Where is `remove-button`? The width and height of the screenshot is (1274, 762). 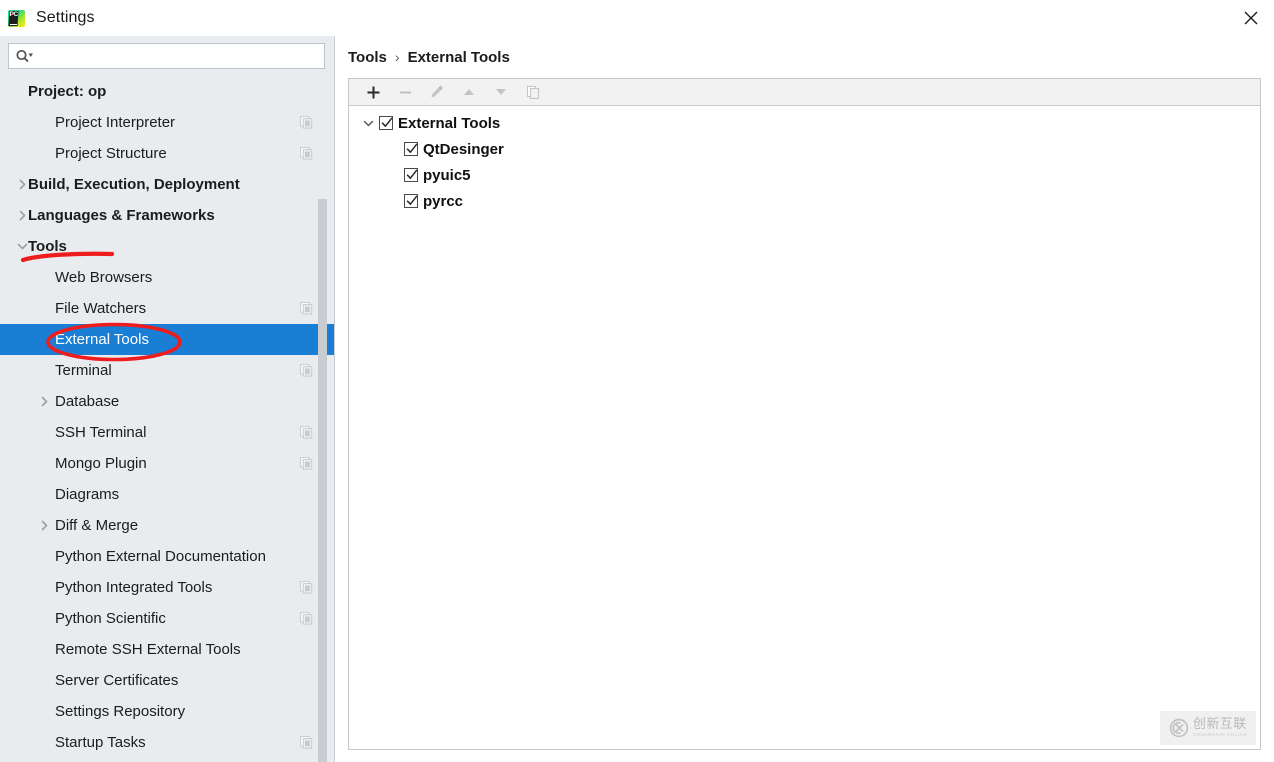 remove-button is located at coordinates (405, 92).